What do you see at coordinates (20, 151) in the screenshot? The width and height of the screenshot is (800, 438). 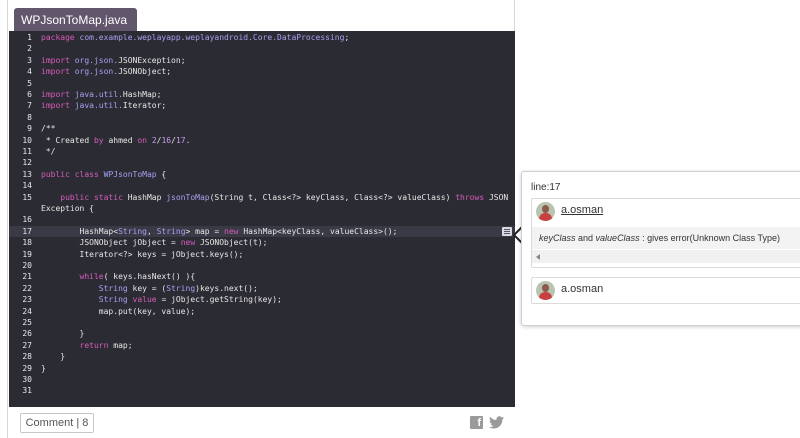 I see `line-number: 11` at bounding box center [20, 151].